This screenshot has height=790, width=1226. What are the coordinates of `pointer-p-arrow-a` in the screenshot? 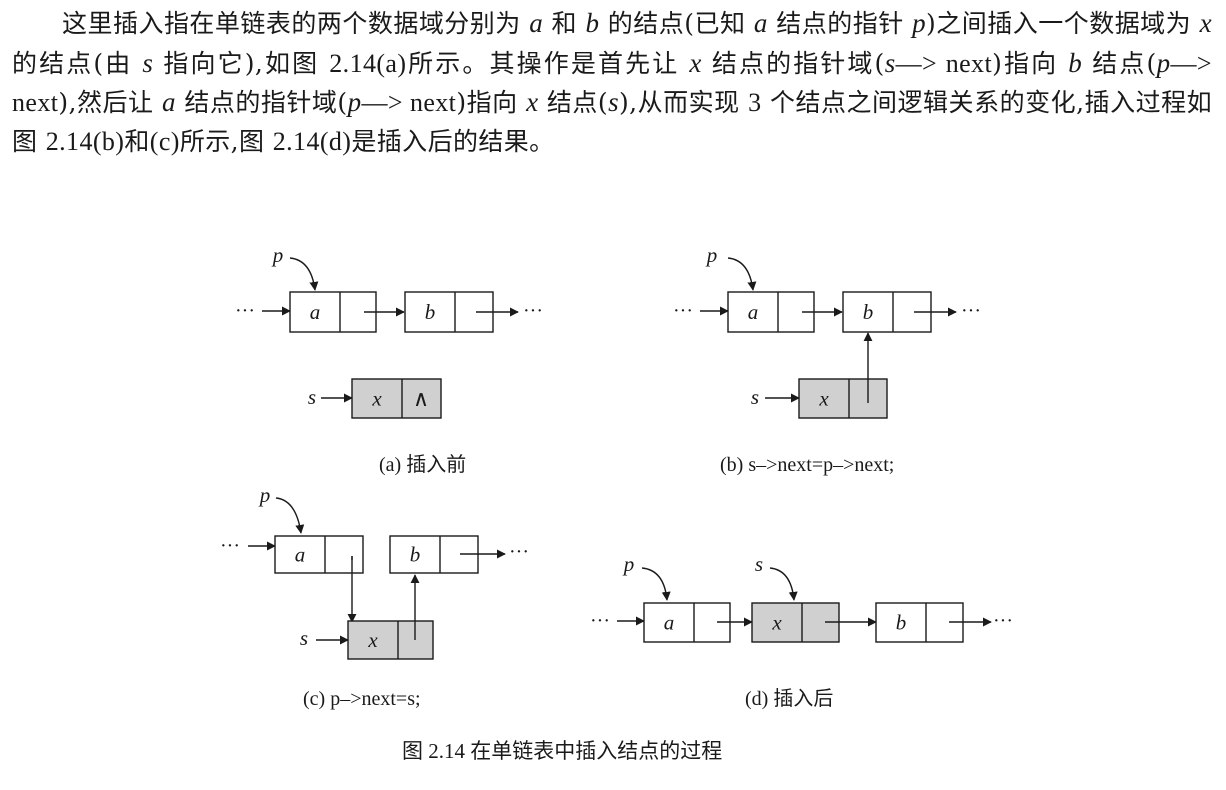 It's located at (304, 274).